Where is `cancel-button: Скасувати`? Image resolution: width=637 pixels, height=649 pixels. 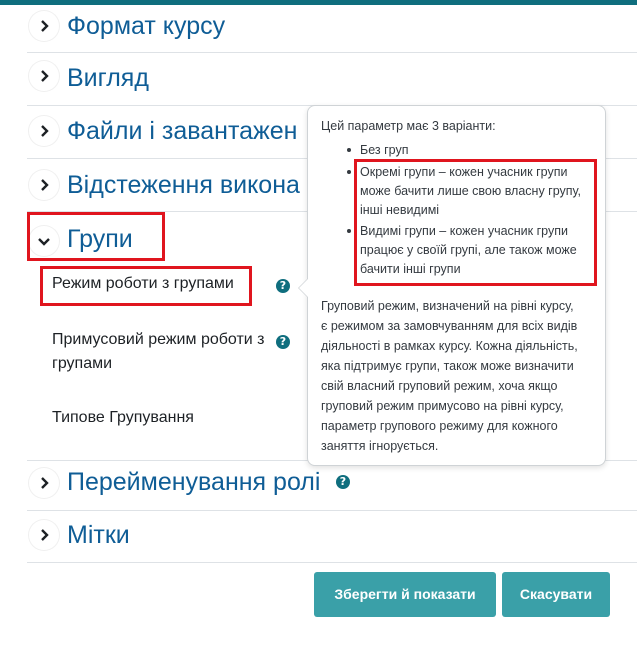 cancel-button: Скасувати is located at coordinates (556, 594).